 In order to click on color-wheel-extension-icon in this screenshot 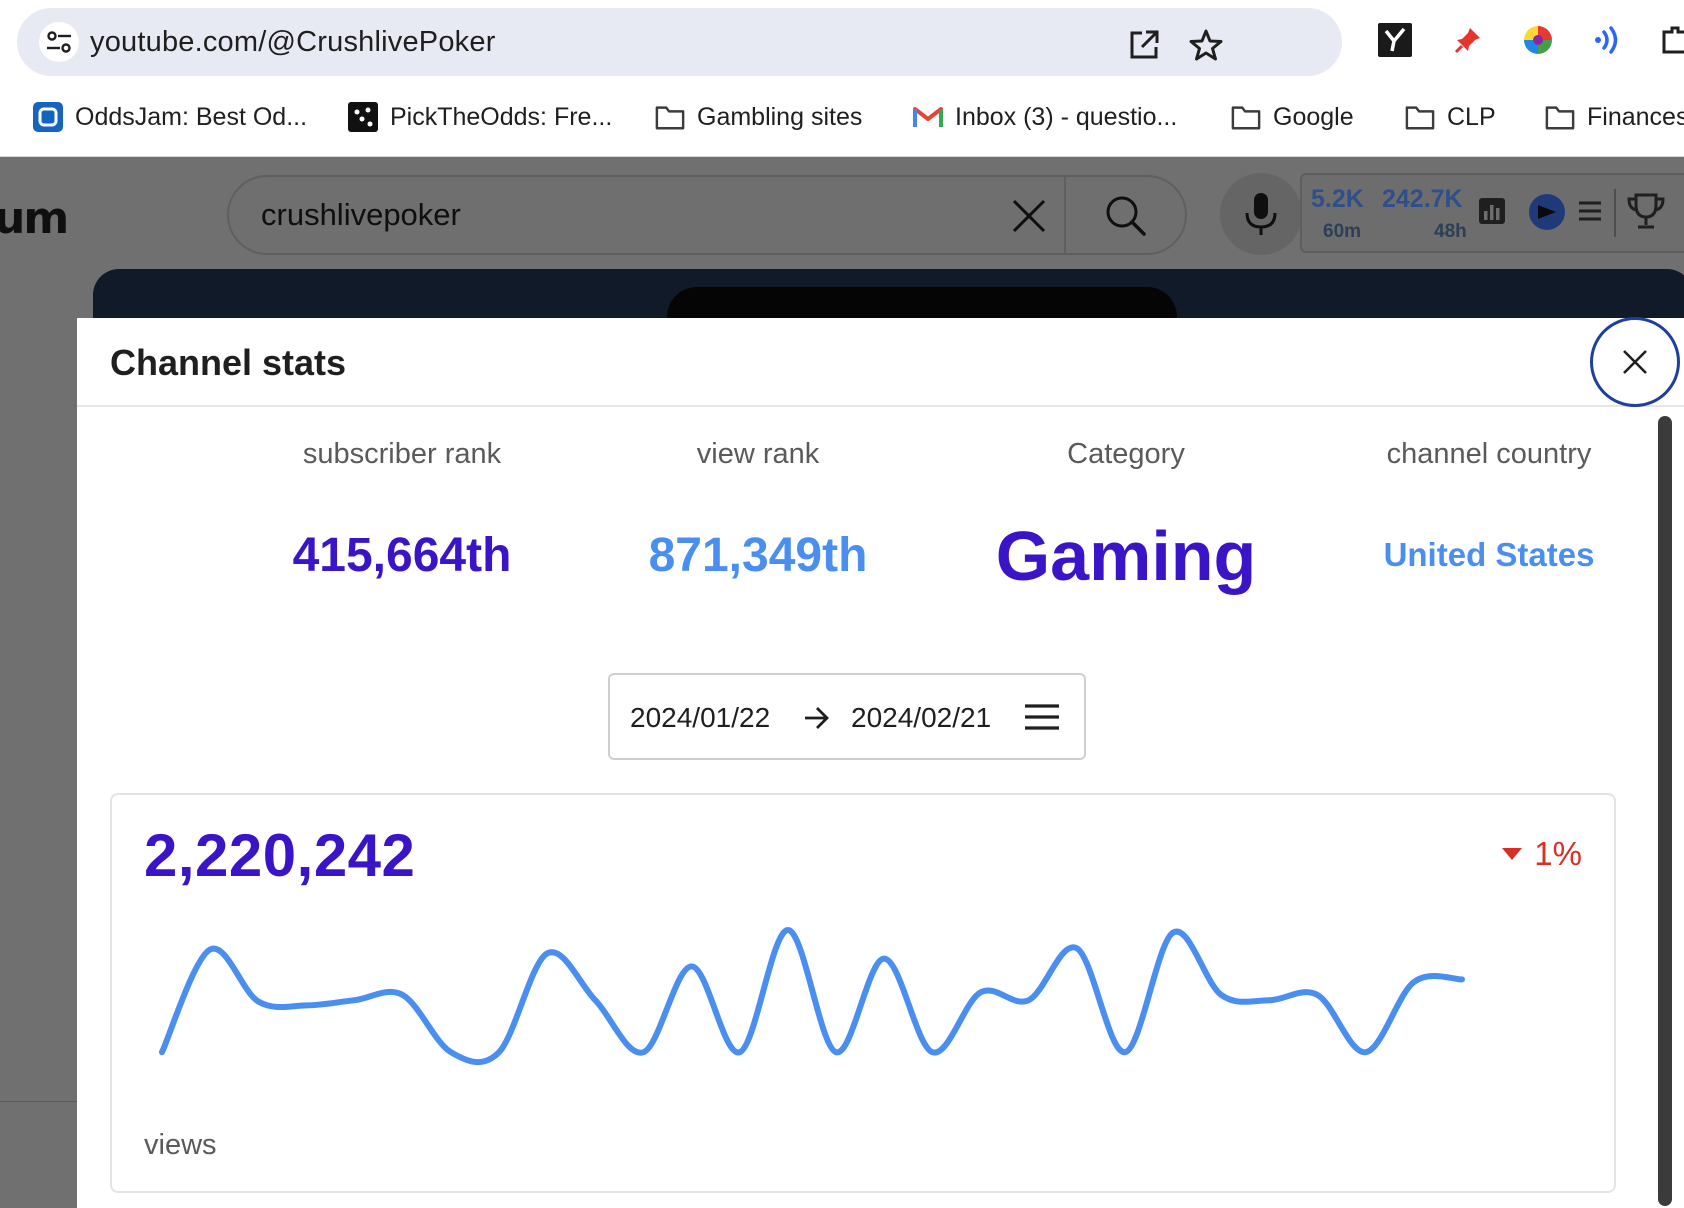, I will do `click(1538, 40)`.